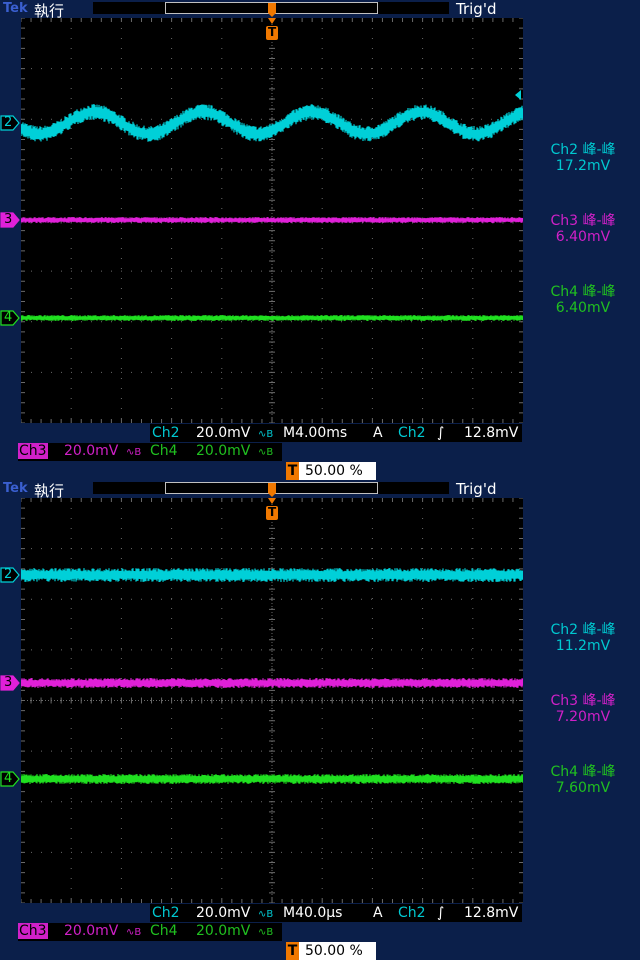  I want to click on measurement-value: 7.20mV, so click(583, 717).